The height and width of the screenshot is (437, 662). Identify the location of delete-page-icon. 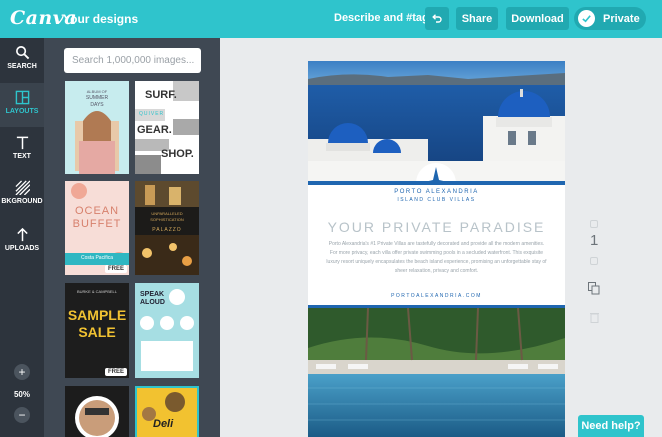
(594, 319).